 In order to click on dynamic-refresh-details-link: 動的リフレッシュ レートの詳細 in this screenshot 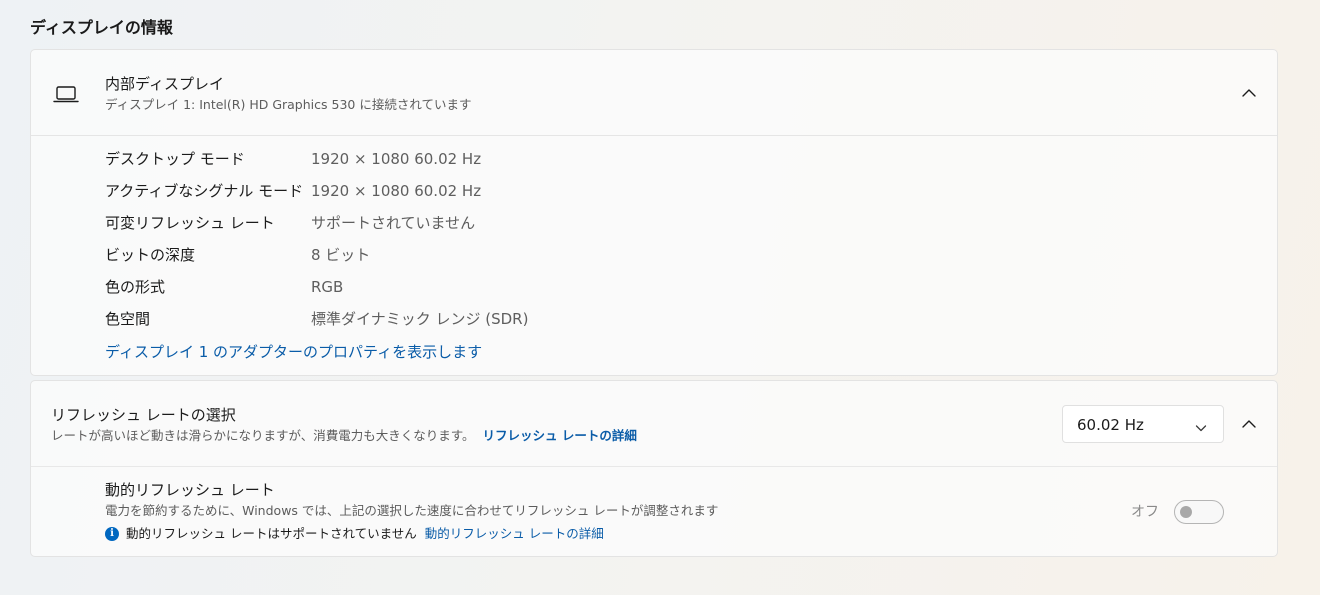, I will do `click(514, 534)`.